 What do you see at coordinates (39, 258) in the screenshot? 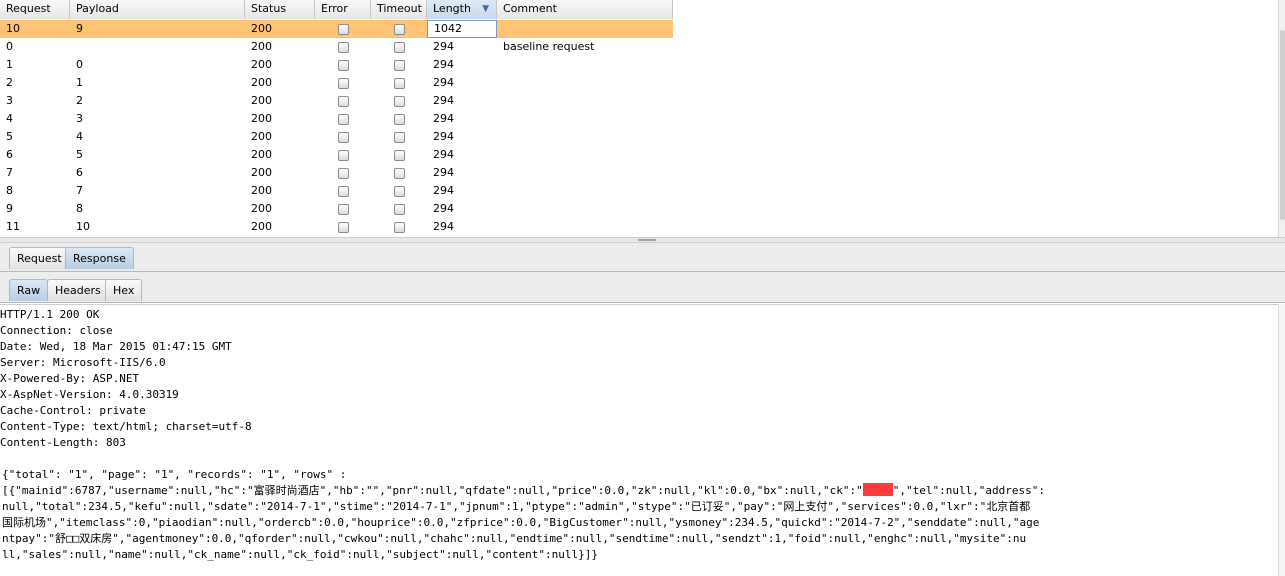
I see `tab-request: Request` at bounding box center [39, 258].